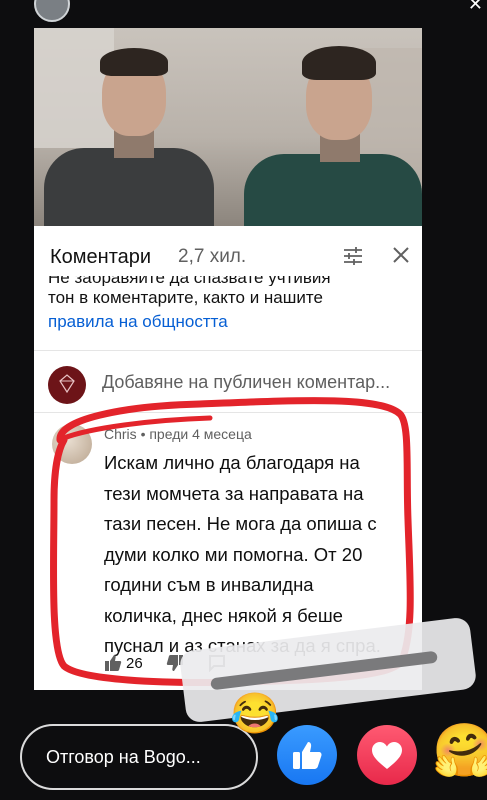 Image resolution: width=487 pixels, height=800 pixels. I want to click on comment-meta: Chris • преди 4 месеца, so click(178, 434).